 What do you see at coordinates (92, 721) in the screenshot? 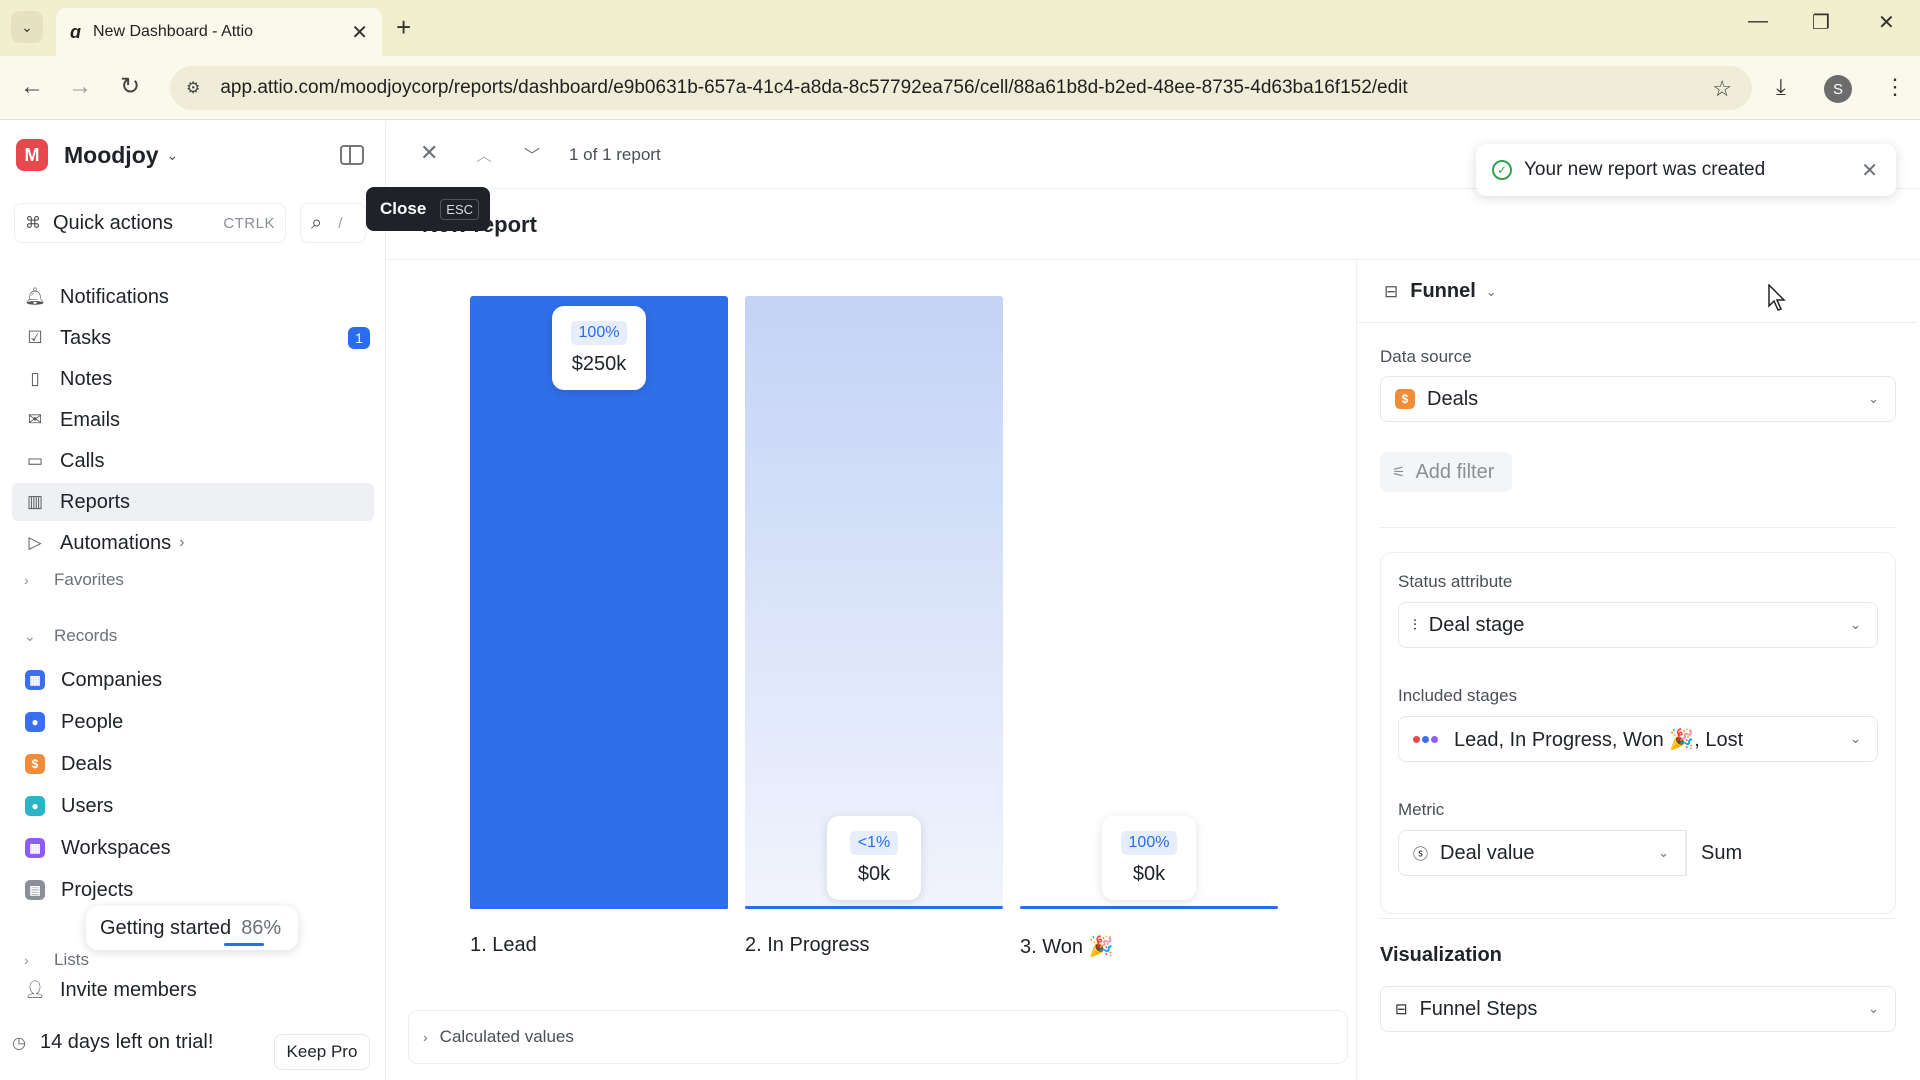
I see `sidebar-item-label: People` at bounding box center [92, 721].